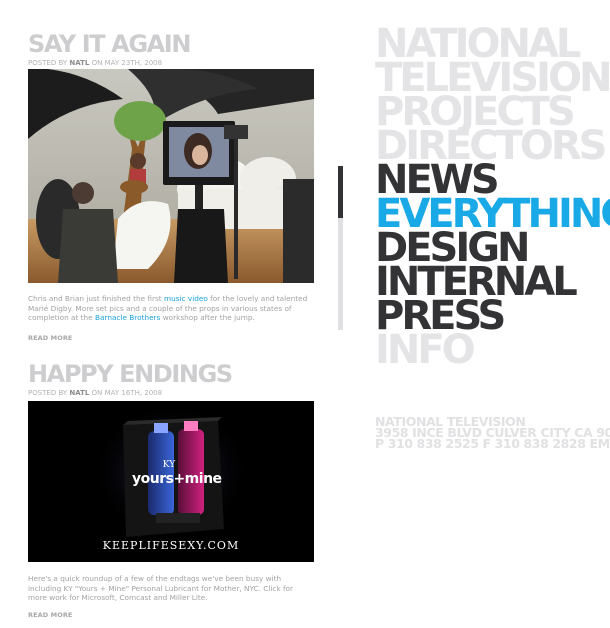 The image size is (610, 628). What do you see at coordinates (171, 374) in the screenshot?
I see `post-title: HAPPY ENDINGS` at bounding box center [171, 374].